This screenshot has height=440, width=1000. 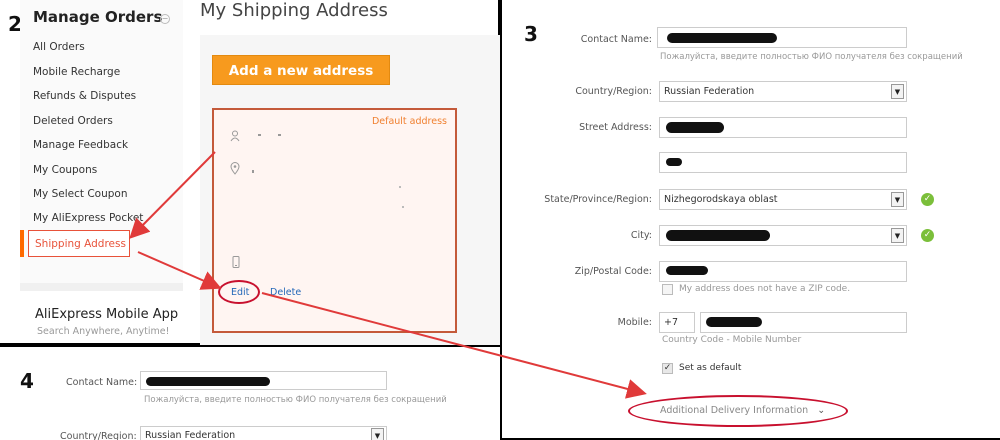 I want to click on country-value-4: Russian Federation, so click(x=190, y=435).